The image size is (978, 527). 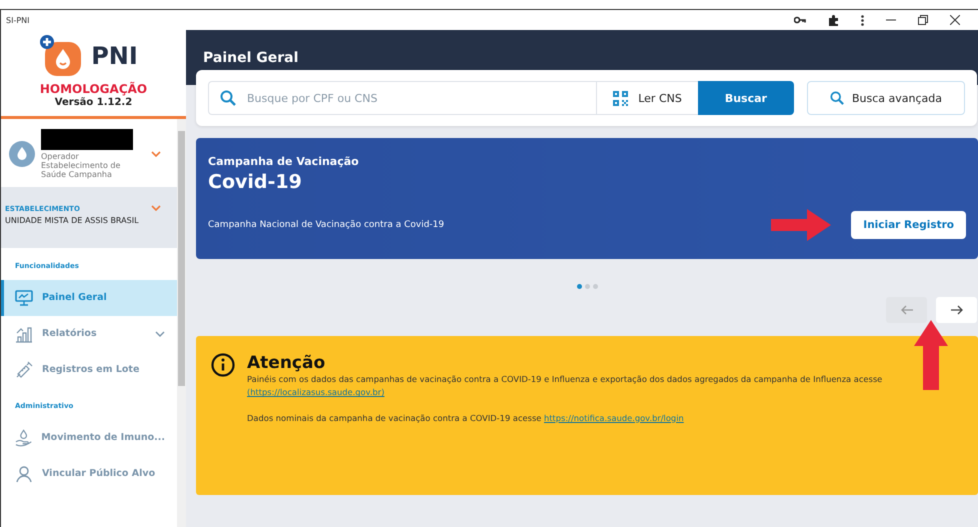 I want to click on scrollbar, so click(x=181, y=323).